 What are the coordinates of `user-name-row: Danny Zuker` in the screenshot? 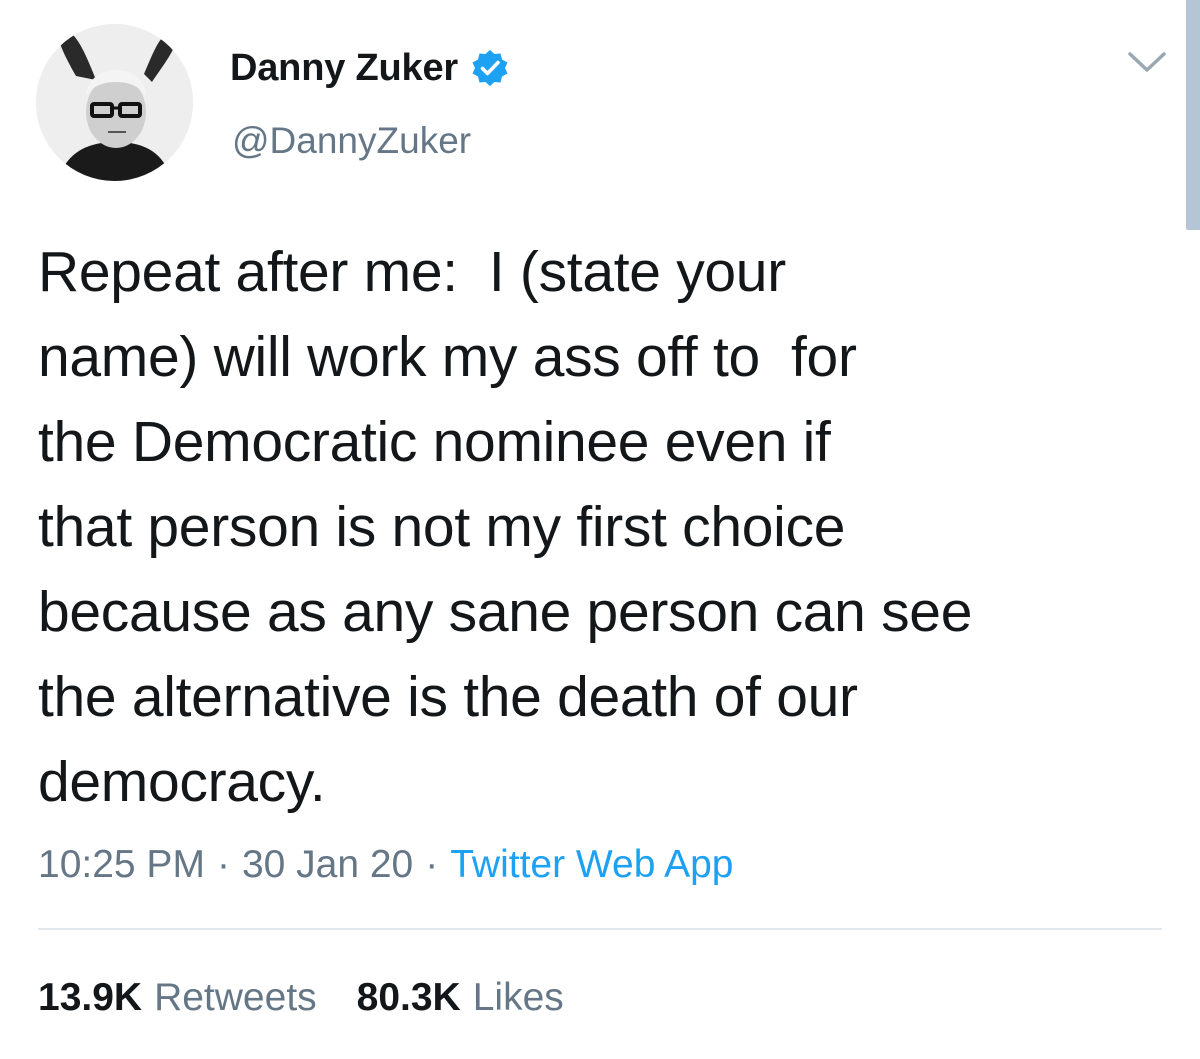 It's located at (370, 68).